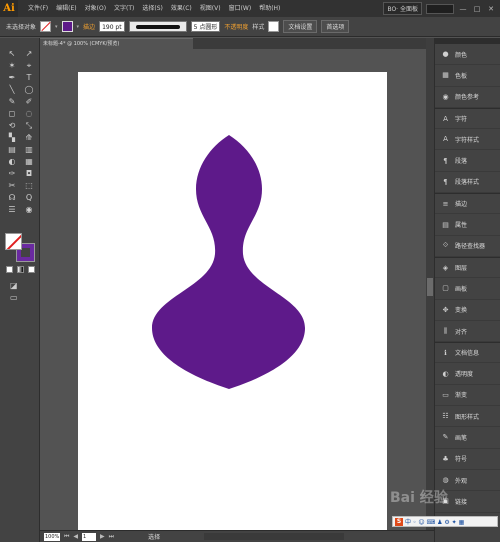  What do you see at coordinates (274, 26) in the screenshot?
I see `style-swatch` at bounding box center [274, 26].